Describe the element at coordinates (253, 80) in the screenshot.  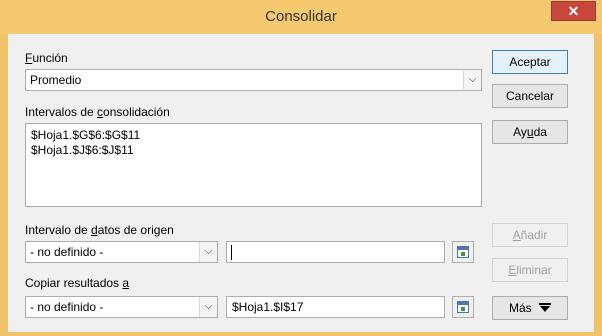
I see `funcion-select: Promedio ⌵` at that location.